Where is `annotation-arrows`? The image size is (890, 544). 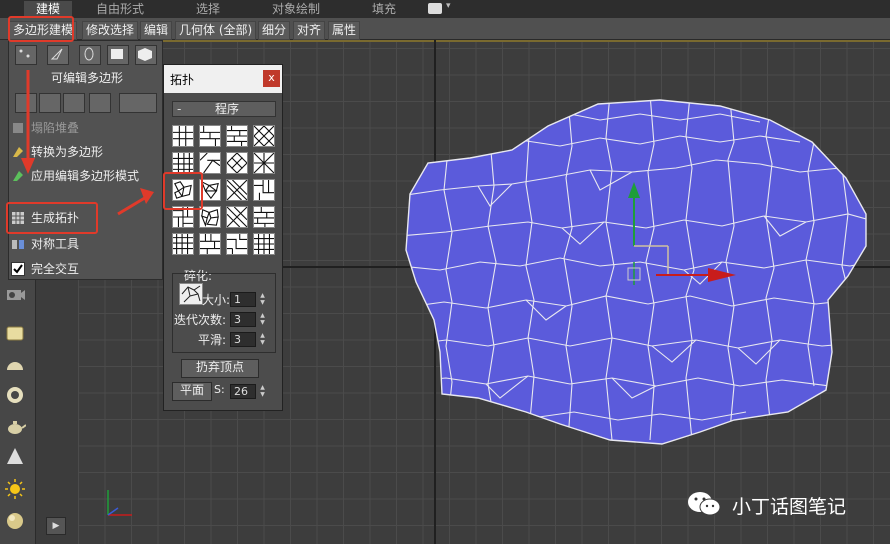 annotation-arrows is located at coordinates (87, 143).